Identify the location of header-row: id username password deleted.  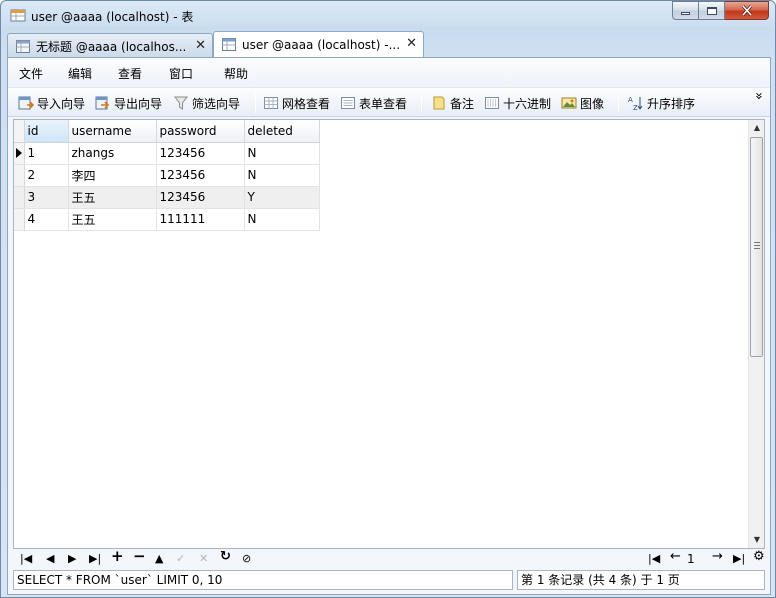
(167, 131).